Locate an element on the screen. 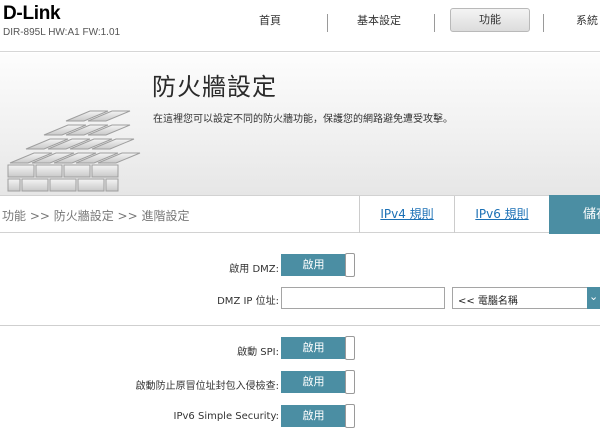  spi-toggle: 啟用 is located at coordinates (318, 348).